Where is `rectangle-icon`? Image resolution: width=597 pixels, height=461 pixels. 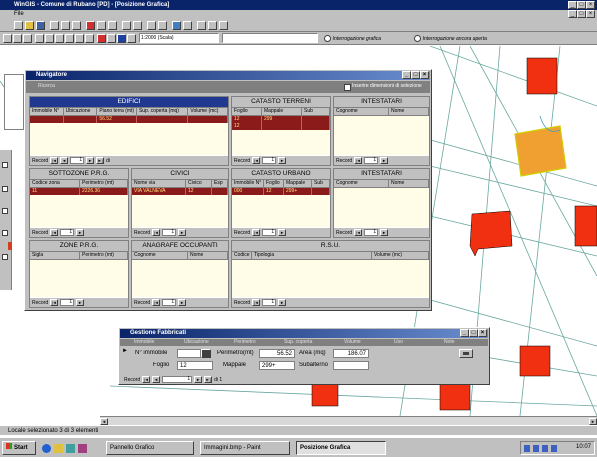 rectangle-icon is located at coordinates (59, 38).